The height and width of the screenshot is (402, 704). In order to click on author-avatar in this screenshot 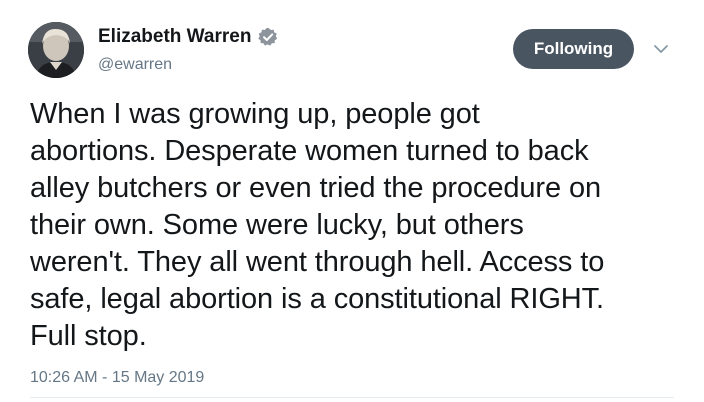, I will do `click(56, 50)`.